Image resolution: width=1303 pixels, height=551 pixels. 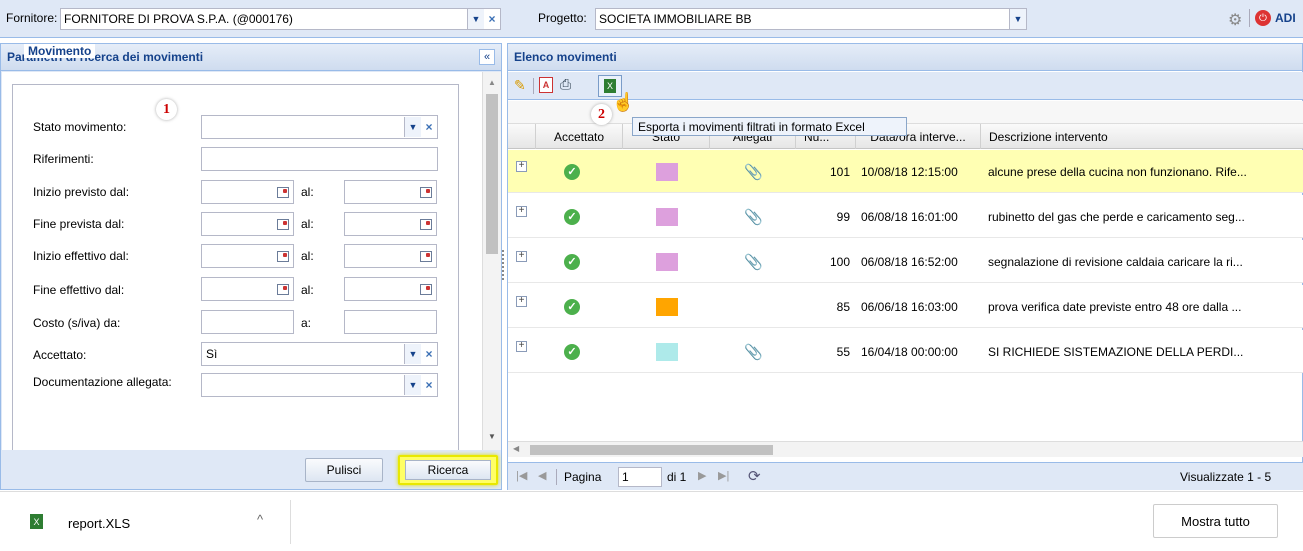 What do you see at coordinates (516, 448) in the screenshot?
I see `scroll-left-icon: ◀` at bounding box center [516, 448].